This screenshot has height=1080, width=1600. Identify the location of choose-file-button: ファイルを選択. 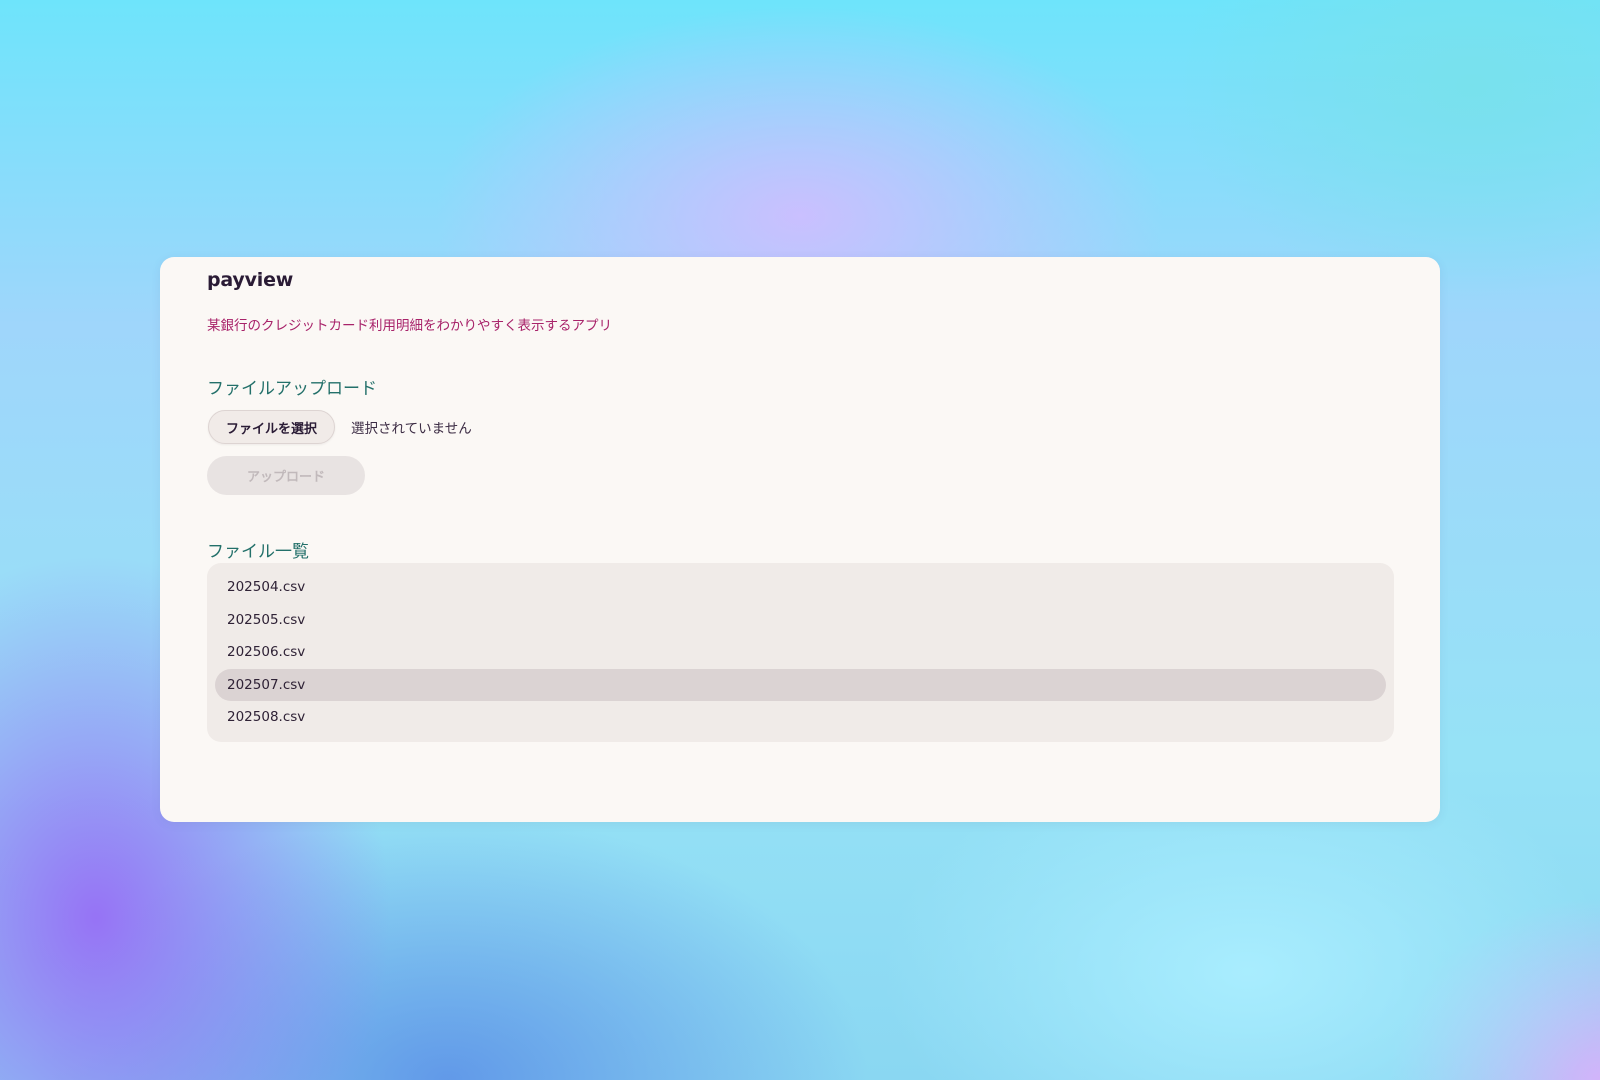
(272, 427).